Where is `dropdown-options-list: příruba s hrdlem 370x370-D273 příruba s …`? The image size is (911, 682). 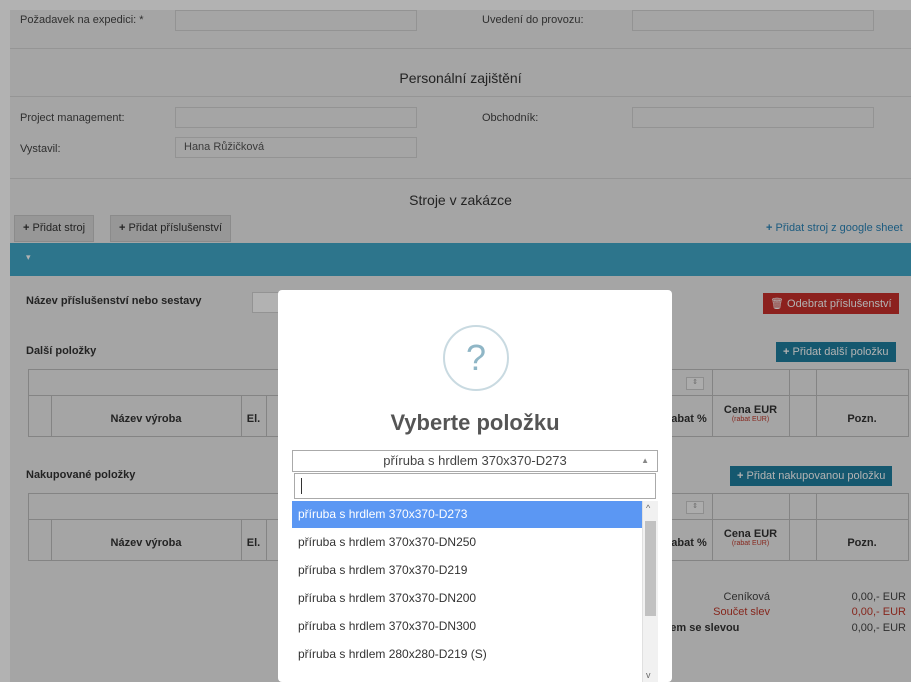 dropdown-options-list: příruba s hrdlem 370x370-D273 příruba s … is located at coordinates (475, 591).